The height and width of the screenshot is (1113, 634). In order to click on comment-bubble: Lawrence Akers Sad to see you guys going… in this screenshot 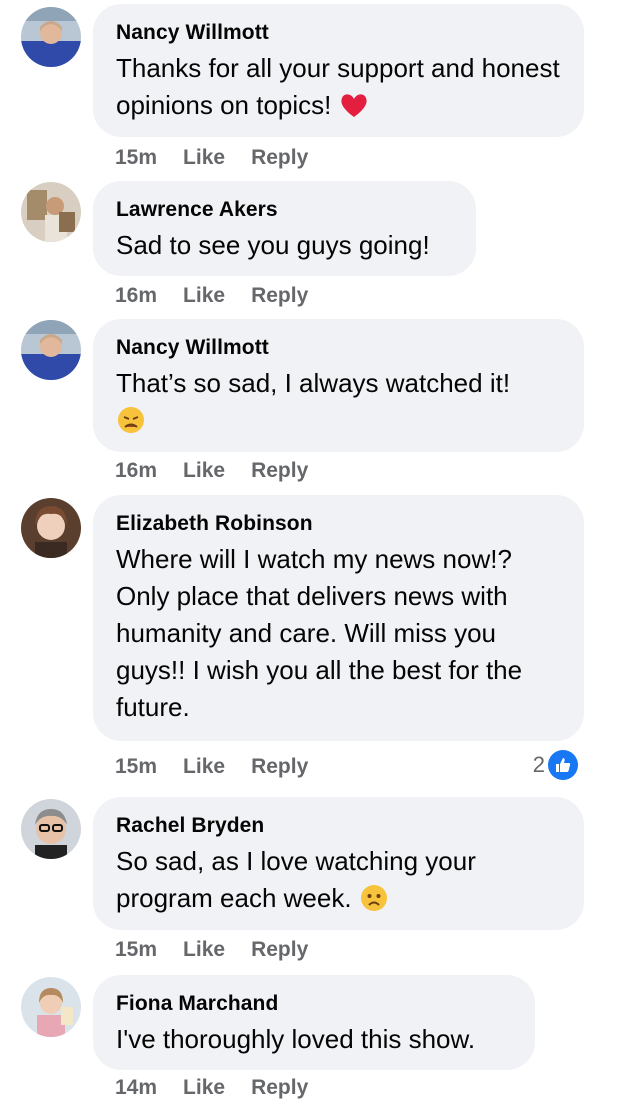, I will do `click(284, 228)`.